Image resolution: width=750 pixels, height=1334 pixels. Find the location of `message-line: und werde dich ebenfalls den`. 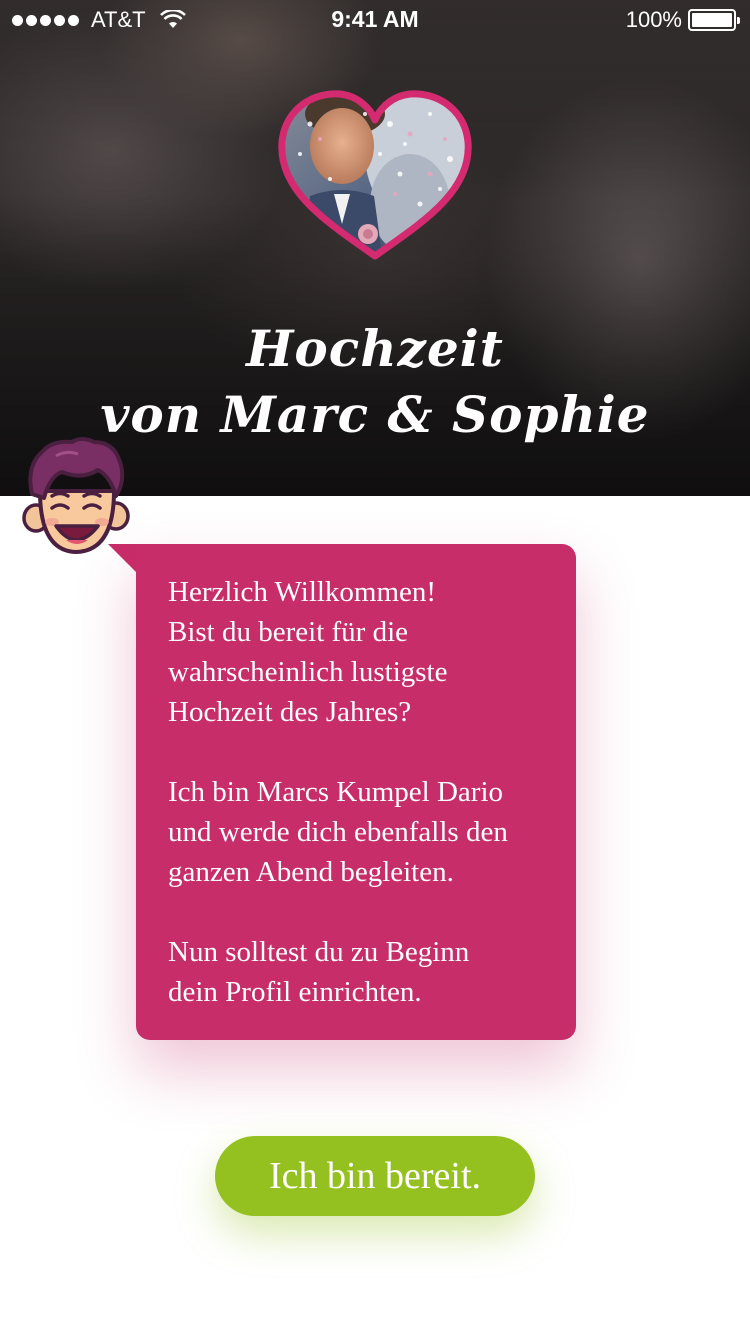

message-line: und werde dich ebenfalls den is located at coordinates (338, 832).